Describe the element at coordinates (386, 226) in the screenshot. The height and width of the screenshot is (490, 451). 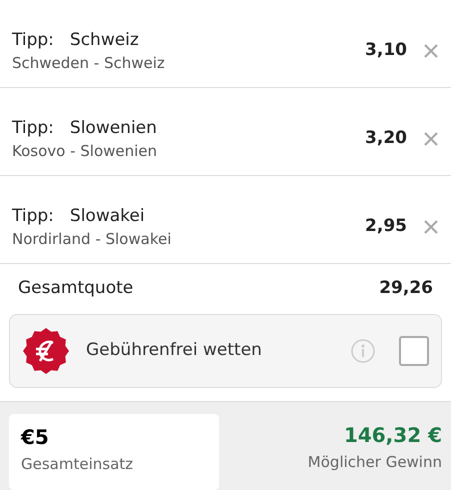
I see `odds-value: 2,95` at that location.